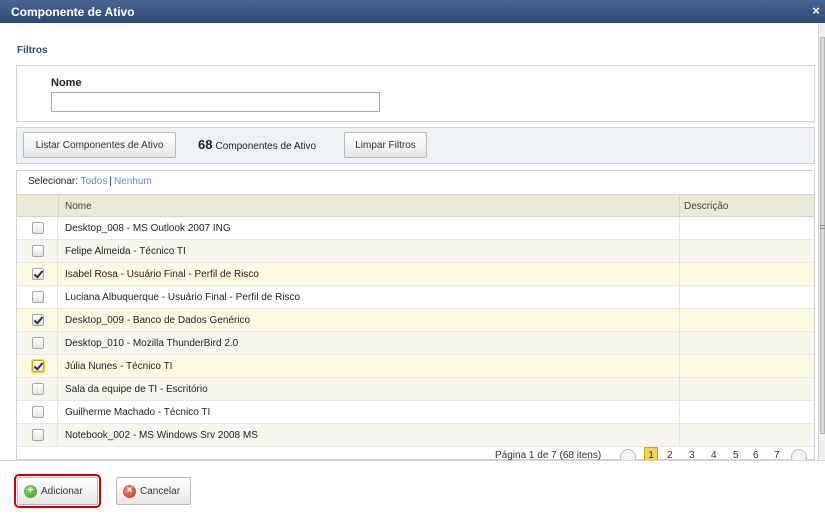 This screenshot has height=515, width=825. I want to click on pager-page: 3, so click(692, 455).